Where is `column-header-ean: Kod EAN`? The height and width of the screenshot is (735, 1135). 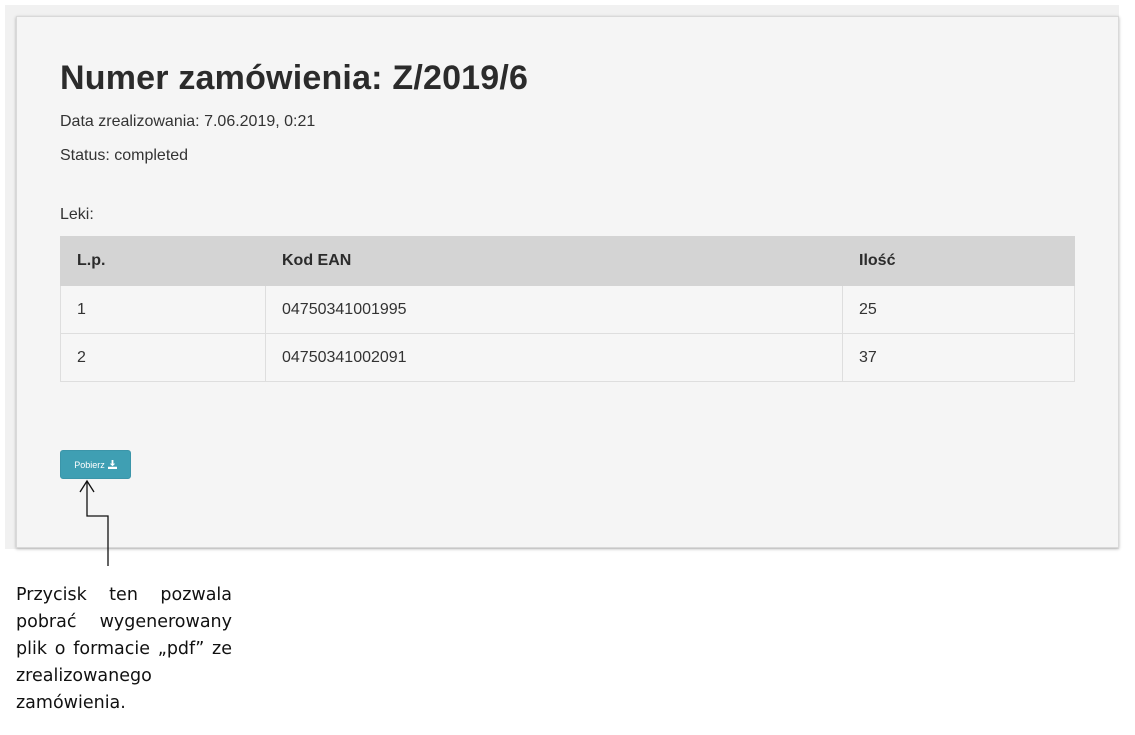
column-header-ean: Kod EAN is located at coordinates (554, 261).